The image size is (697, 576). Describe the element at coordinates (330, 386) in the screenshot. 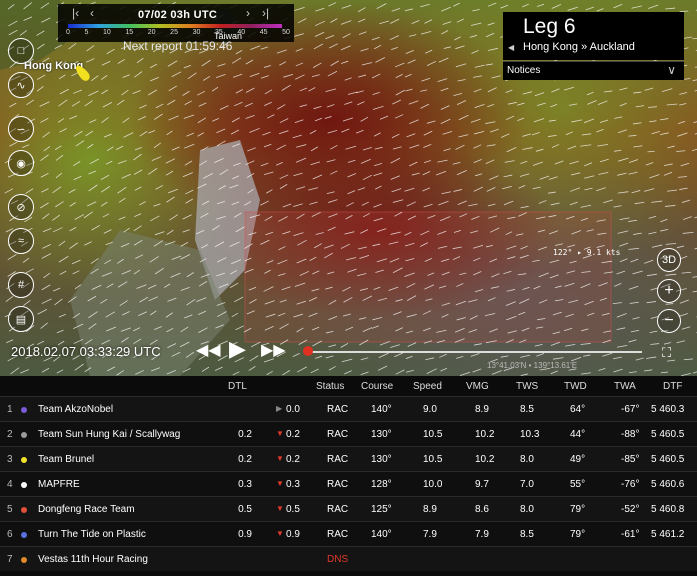

I see `col-status: Status` at that location.